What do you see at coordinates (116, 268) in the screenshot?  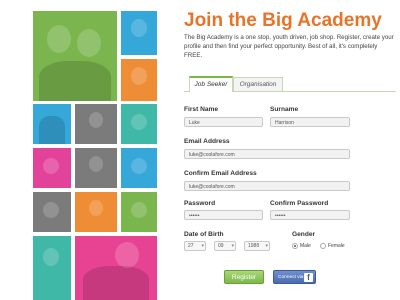 I see `mosaic-photo-pink-large` at bounding box center [116, 268].